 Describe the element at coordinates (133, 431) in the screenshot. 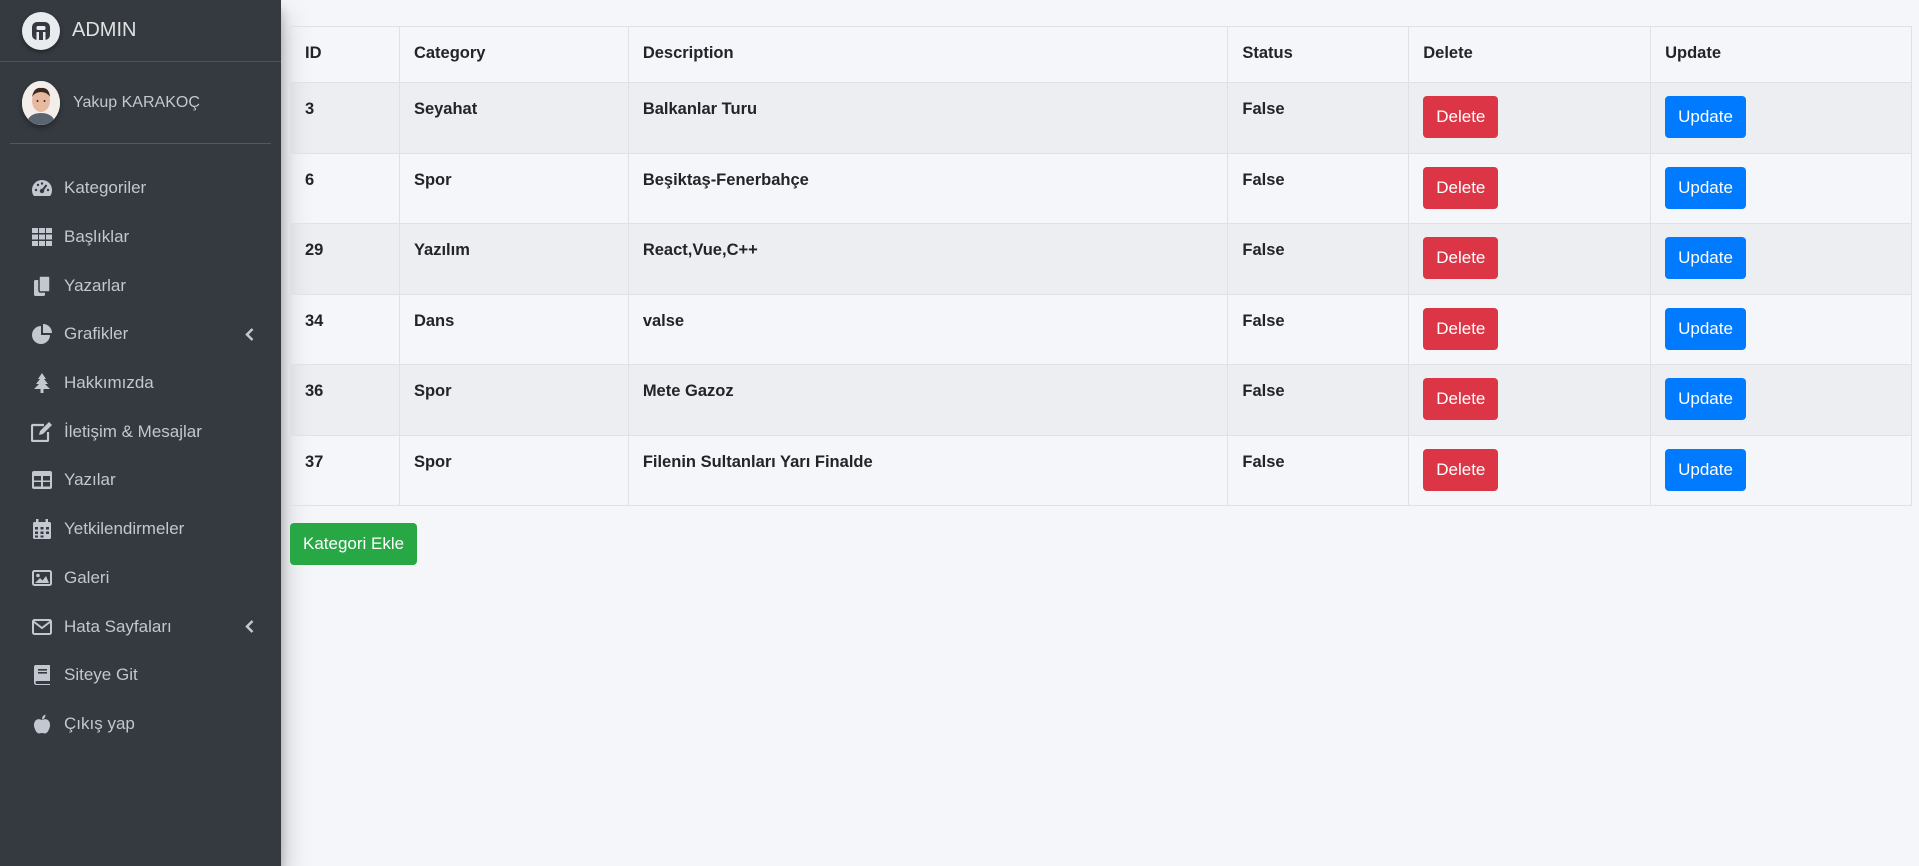

I see `sidebar-item-label: İletişim & Mesajlar` at that location.